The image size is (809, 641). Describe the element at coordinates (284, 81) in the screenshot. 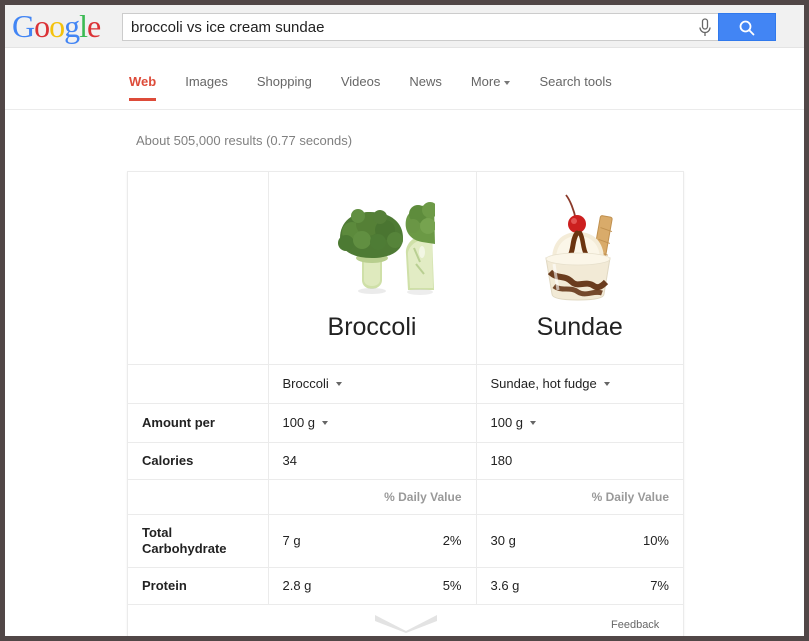

I see `tab-shopping-label: Shopping` at that location.